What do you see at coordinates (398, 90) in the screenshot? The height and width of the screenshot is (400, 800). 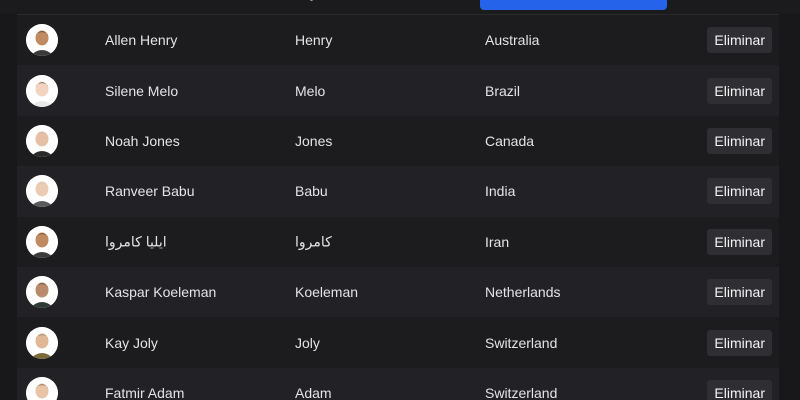 I see `table-row: Silene Melo Melo Brazil Eliminar` at bounding box center [398, 90].